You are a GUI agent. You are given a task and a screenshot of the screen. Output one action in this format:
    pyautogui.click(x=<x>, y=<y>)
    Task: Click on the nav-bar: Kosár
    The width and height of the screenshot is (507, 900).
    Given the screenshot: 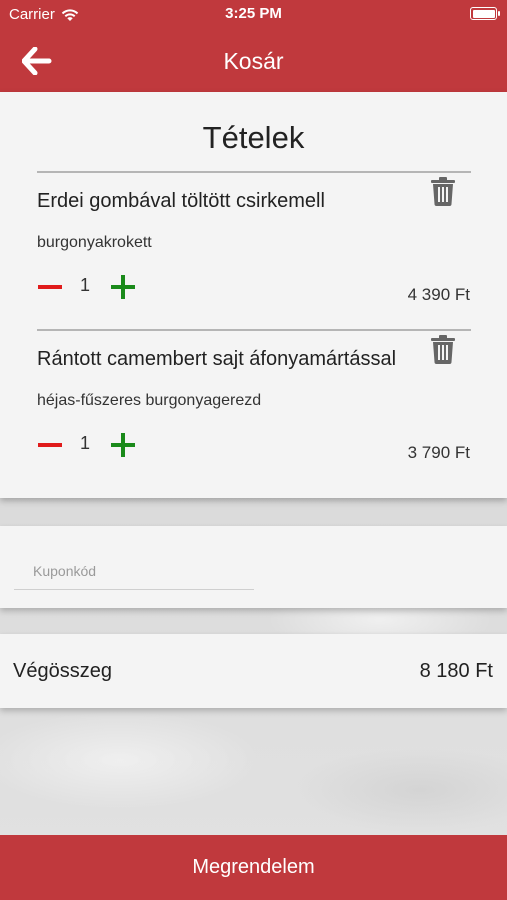 What is the action you would take?
    pyautogui.click(x=253, y=61)
    